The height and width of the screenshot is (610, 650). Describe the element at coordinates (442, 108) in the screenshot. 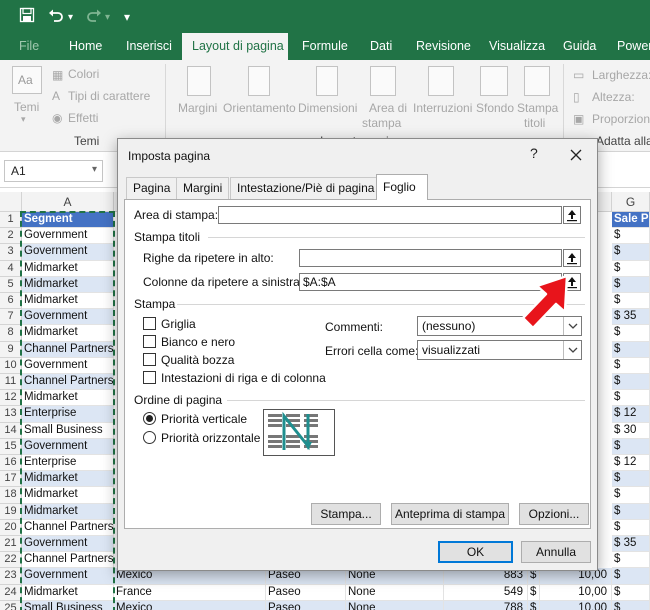

I see `breaks-button: Interruzioni` at that location.